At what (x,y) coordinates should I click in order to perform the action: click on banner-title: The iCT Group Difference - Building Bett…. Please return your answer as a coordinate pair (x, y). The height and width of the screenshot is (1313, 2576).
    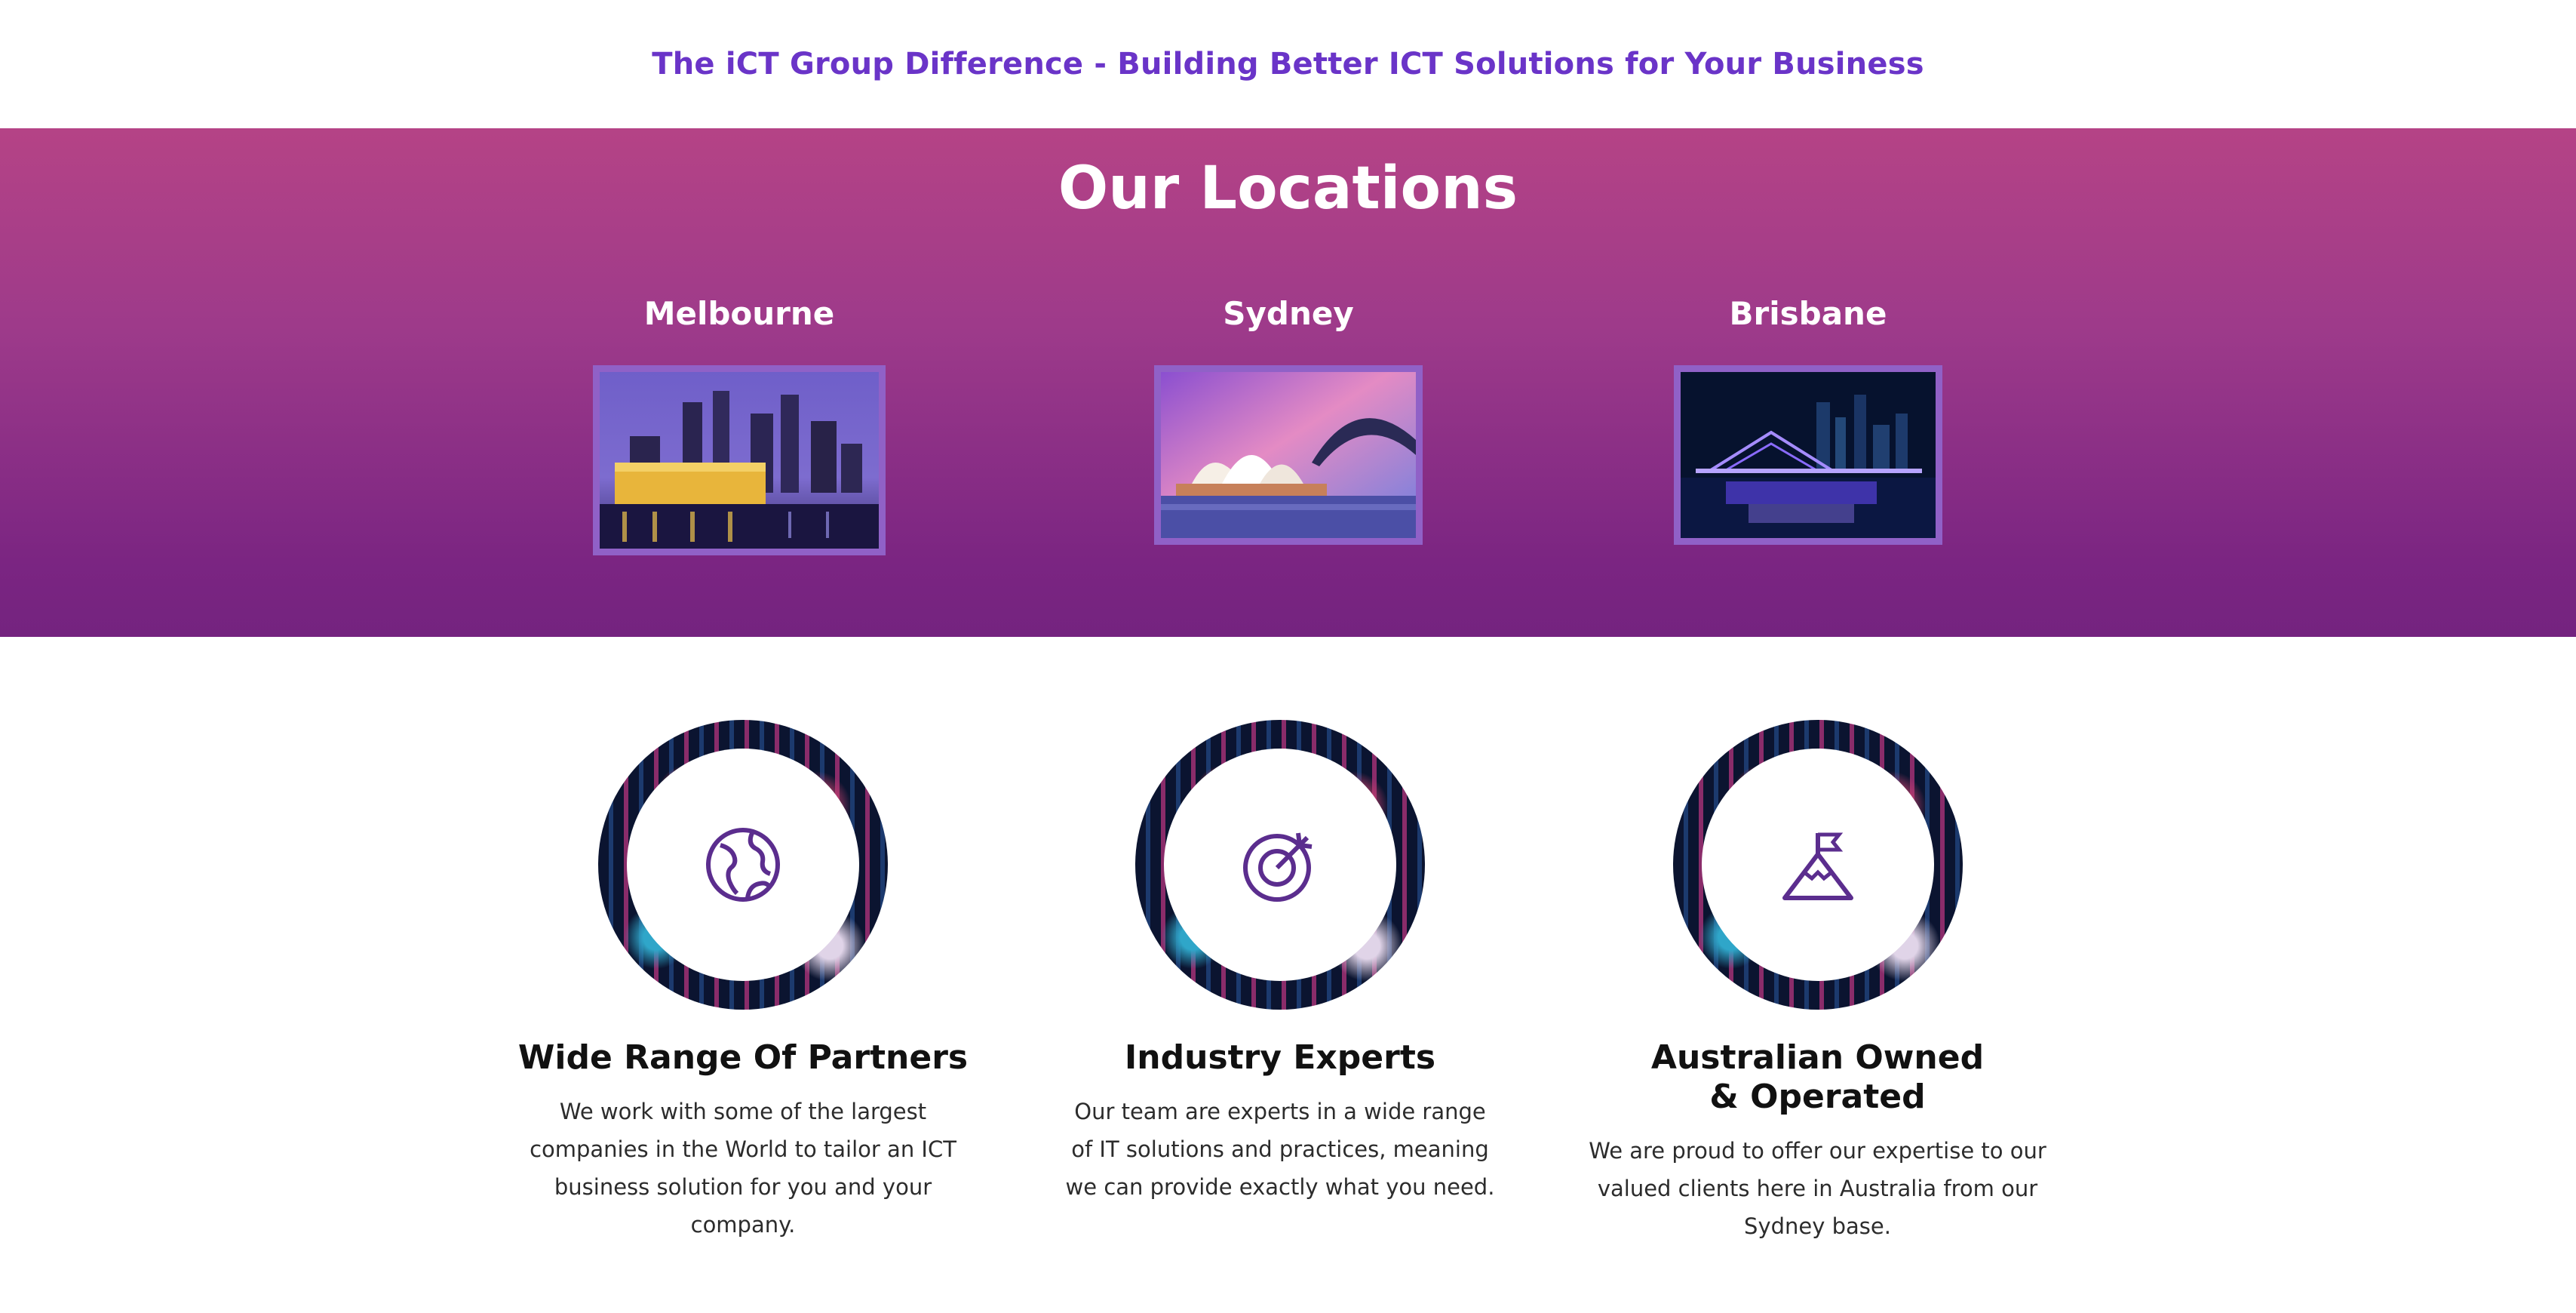
    Looking at the image, I should click on (1288, 64).